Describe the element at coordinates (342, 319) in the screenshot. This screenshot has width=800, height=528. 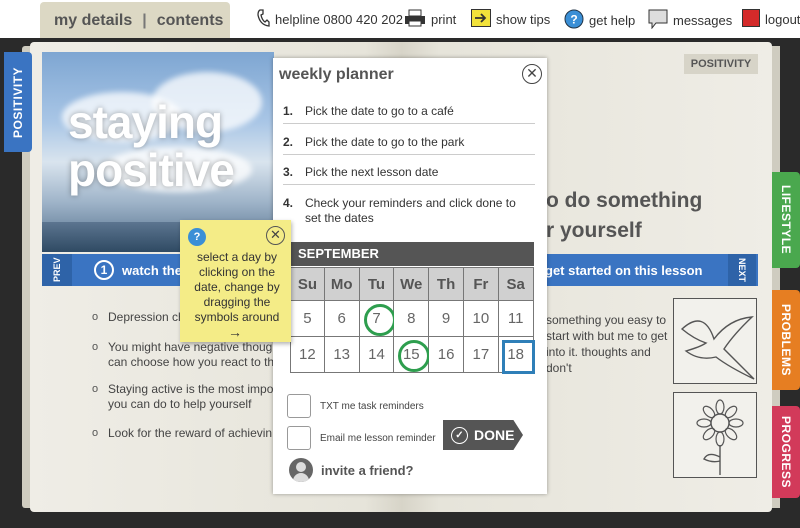
I see `day-cell: 6` at that location.